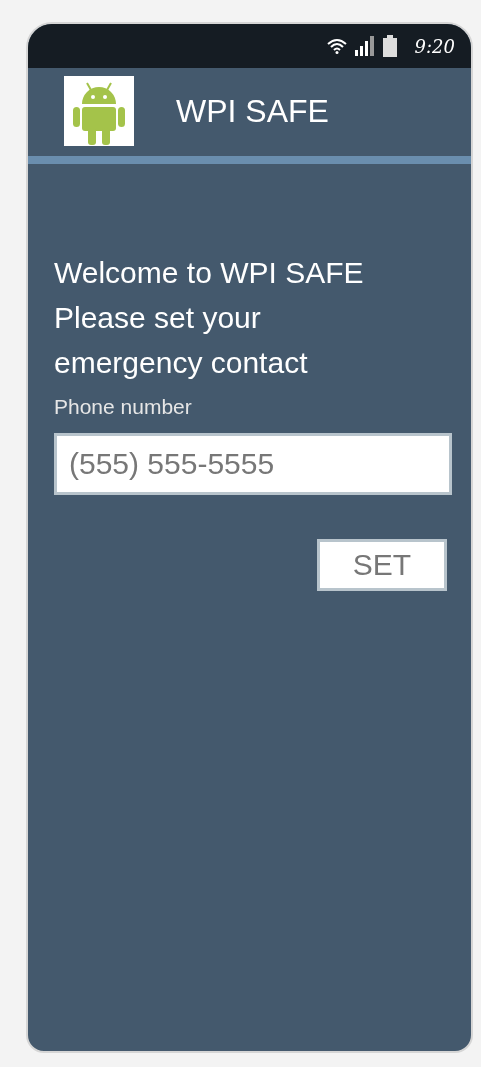 This screenshot has width=481, height=1067. What do you see at coordinates (382, 565) in the screenshot?
I see `set-button: SET` at bounding box center [382, 565].